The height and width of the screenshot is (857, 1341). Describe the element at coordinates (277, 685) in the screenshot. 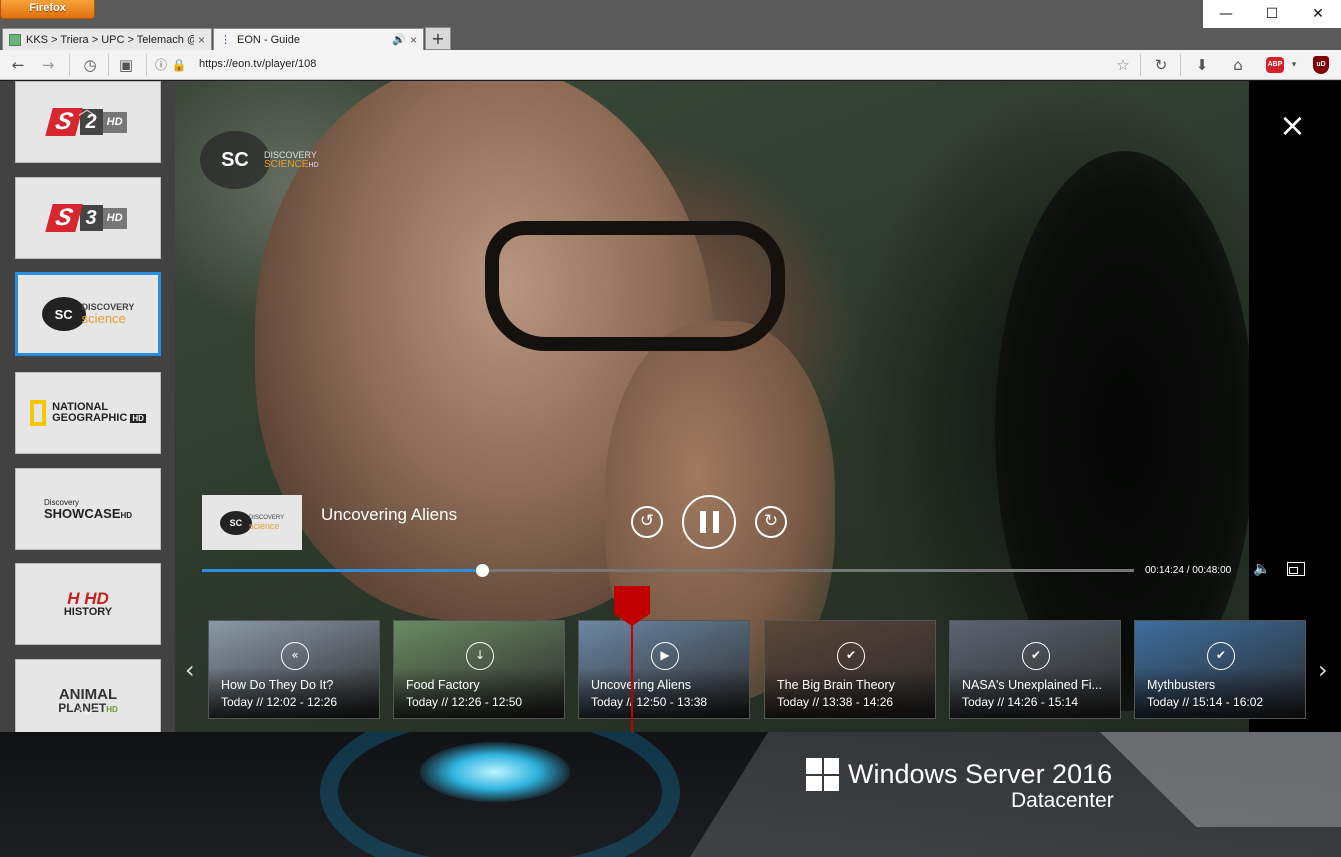

I see `program-title: How Do They Do It?` at that location.